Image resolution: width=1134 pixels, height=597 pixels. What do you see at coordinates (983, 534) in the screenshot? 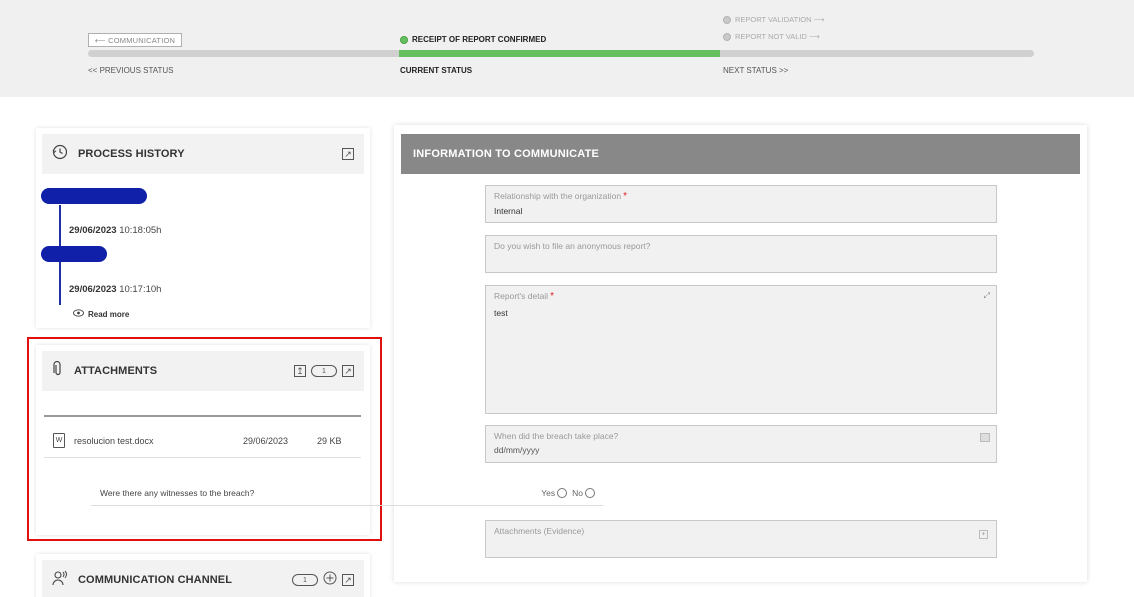
I see `add-attachment-icon: +` at bounding box center [983, 534].